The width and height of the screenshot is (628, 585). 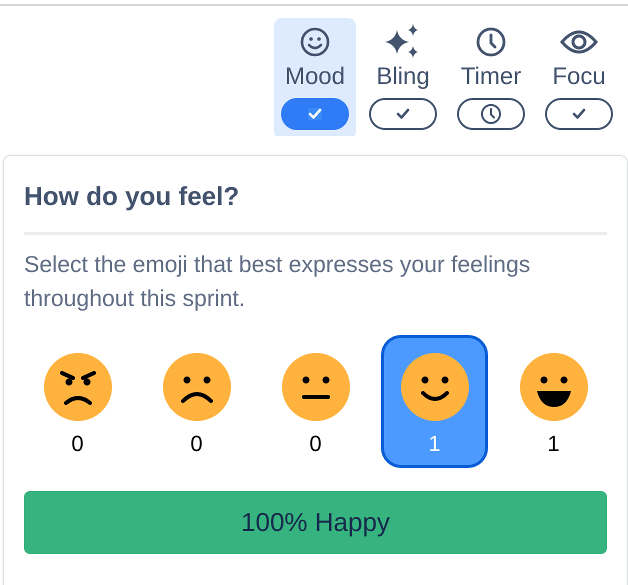 I want to click on emoji-option: 1, so click(x=553, y=401).